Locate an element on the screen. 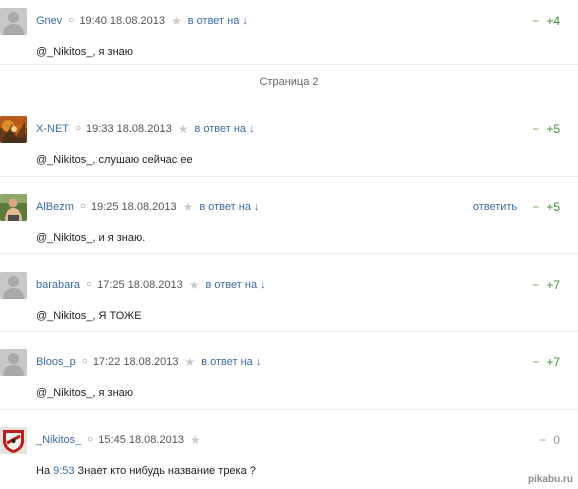 Image resolution: width=578 pixels, height=489 pixels. comment-username: AlBezm is located at coordinates (55, 207).